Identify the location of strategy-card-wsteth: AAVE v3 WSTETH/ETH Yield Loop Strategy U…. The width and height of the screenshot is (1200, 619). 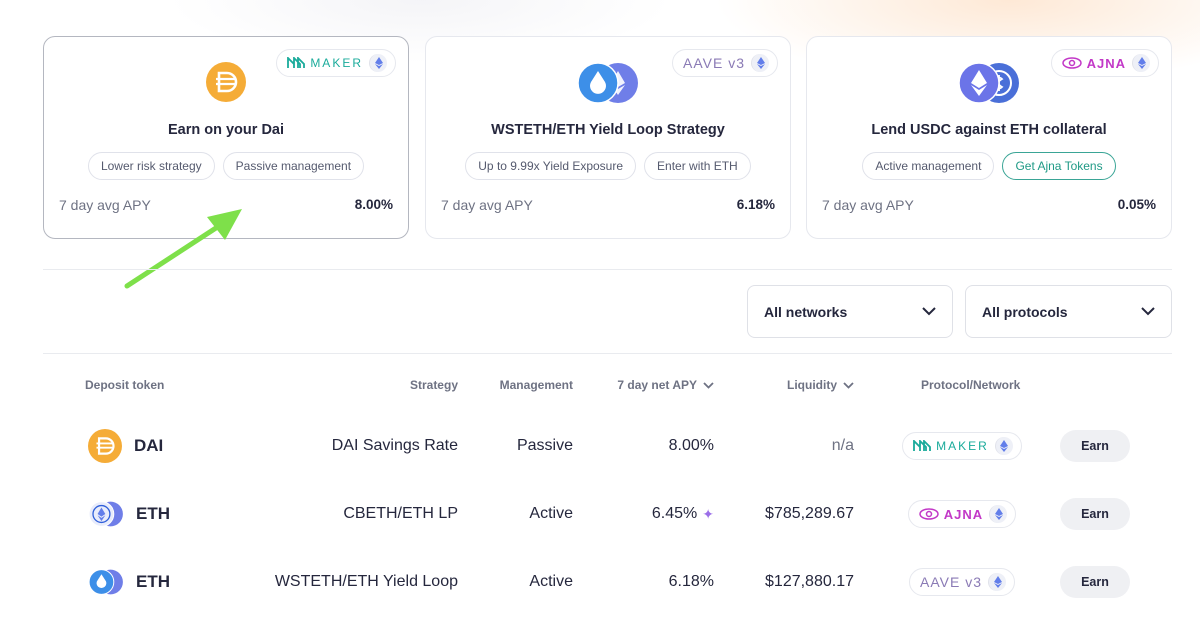
(608, 137).